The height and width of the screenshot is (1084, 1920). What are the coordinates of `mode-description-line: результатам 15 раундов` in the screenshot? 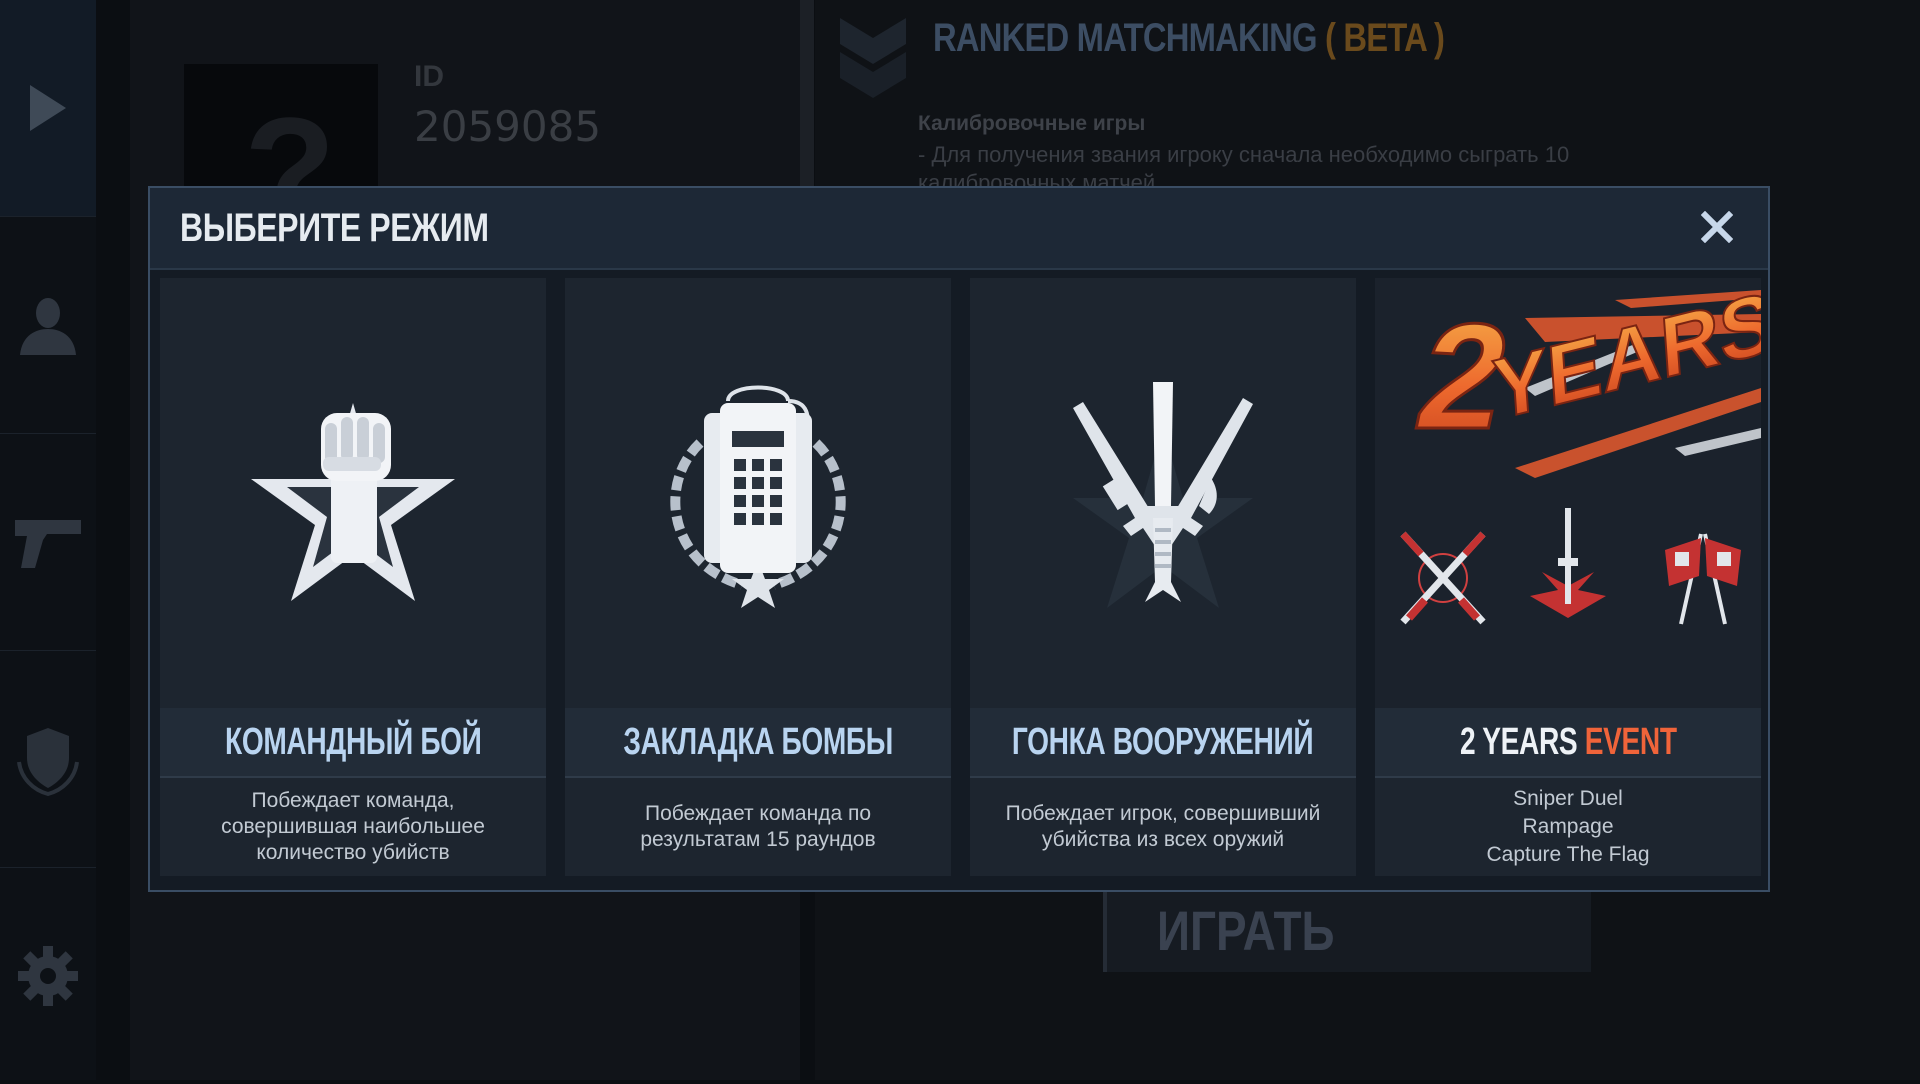 It's located at (758, 839).